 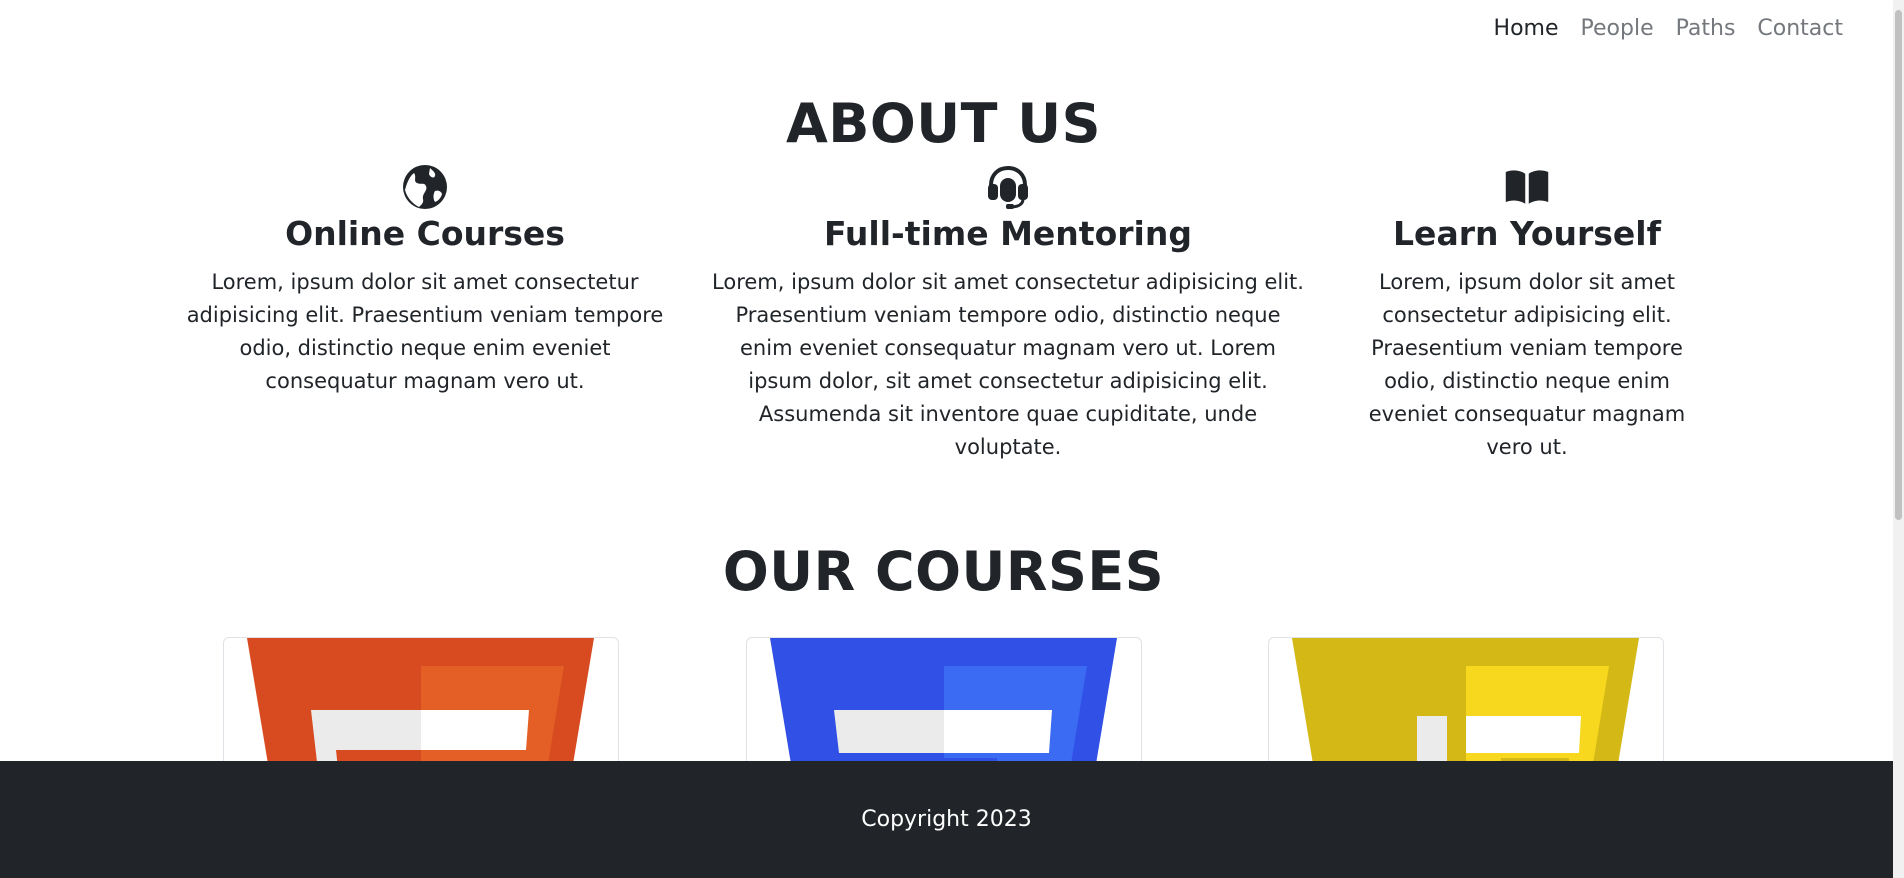 I want to click on nav-contact-link: Contact, so click(x=1800, y=29).